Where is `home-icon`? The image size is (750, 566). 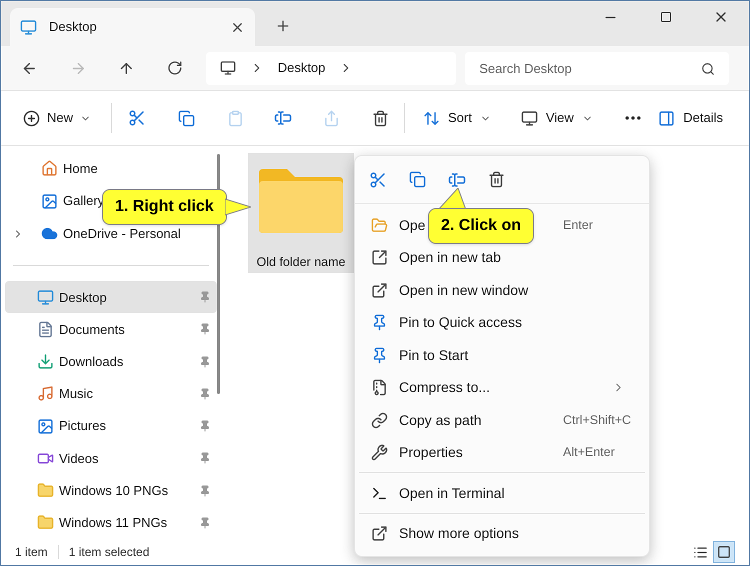
home-icon is located at coordinates (49, 168).